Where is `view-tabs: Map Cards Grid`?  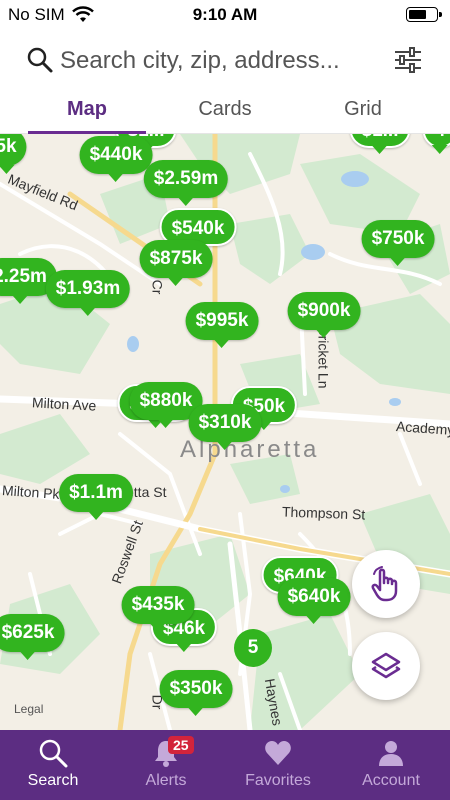 view-tabs: Map Cards Grid is located at coordinates (225, 114).